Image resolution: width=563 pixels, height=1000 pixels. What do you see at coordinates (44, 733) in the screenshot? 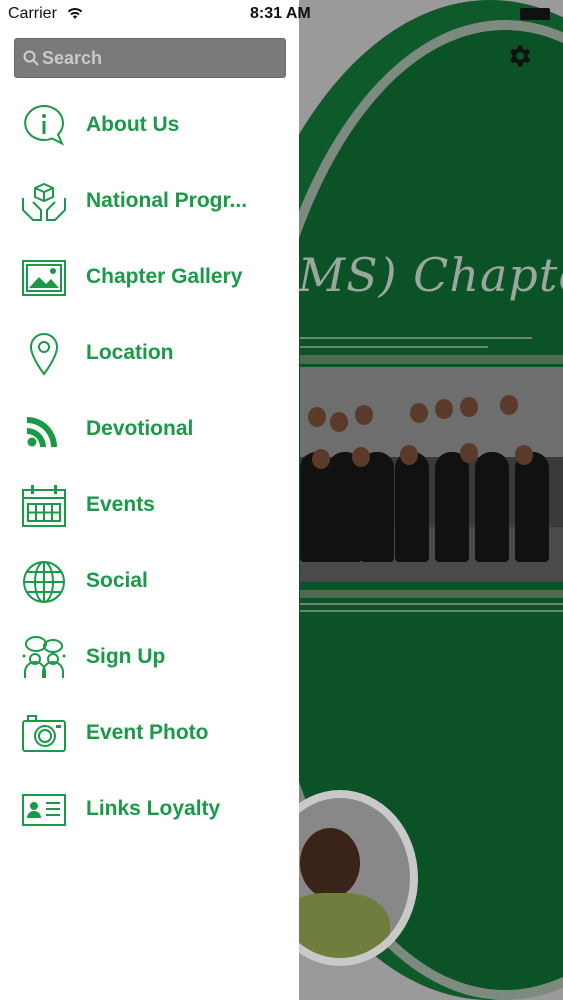
I see `camera-icon` at bounding box center [44, 733].